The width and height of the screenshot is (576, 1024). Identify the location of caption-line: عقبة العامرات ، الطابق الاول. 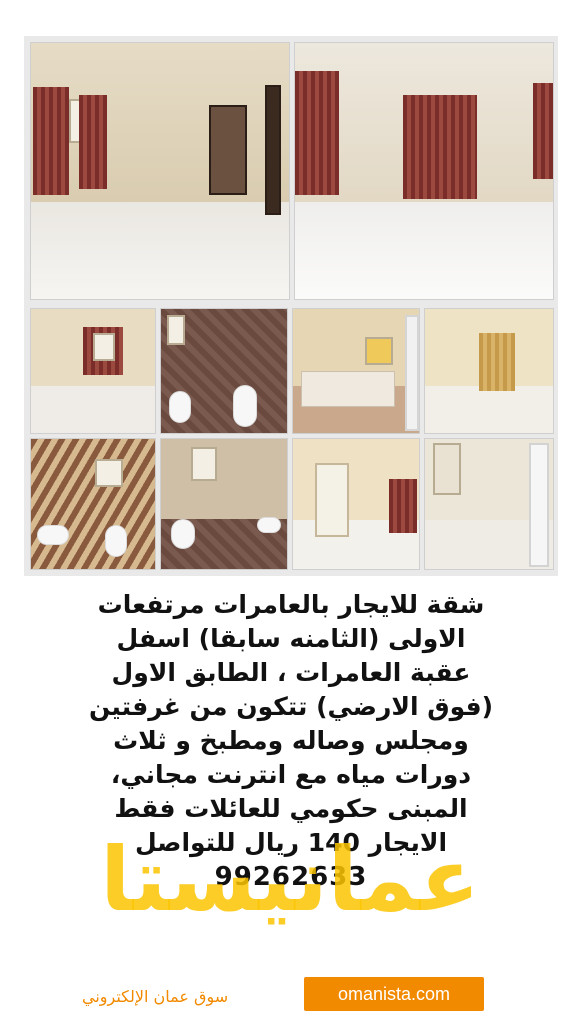
(291, 672).